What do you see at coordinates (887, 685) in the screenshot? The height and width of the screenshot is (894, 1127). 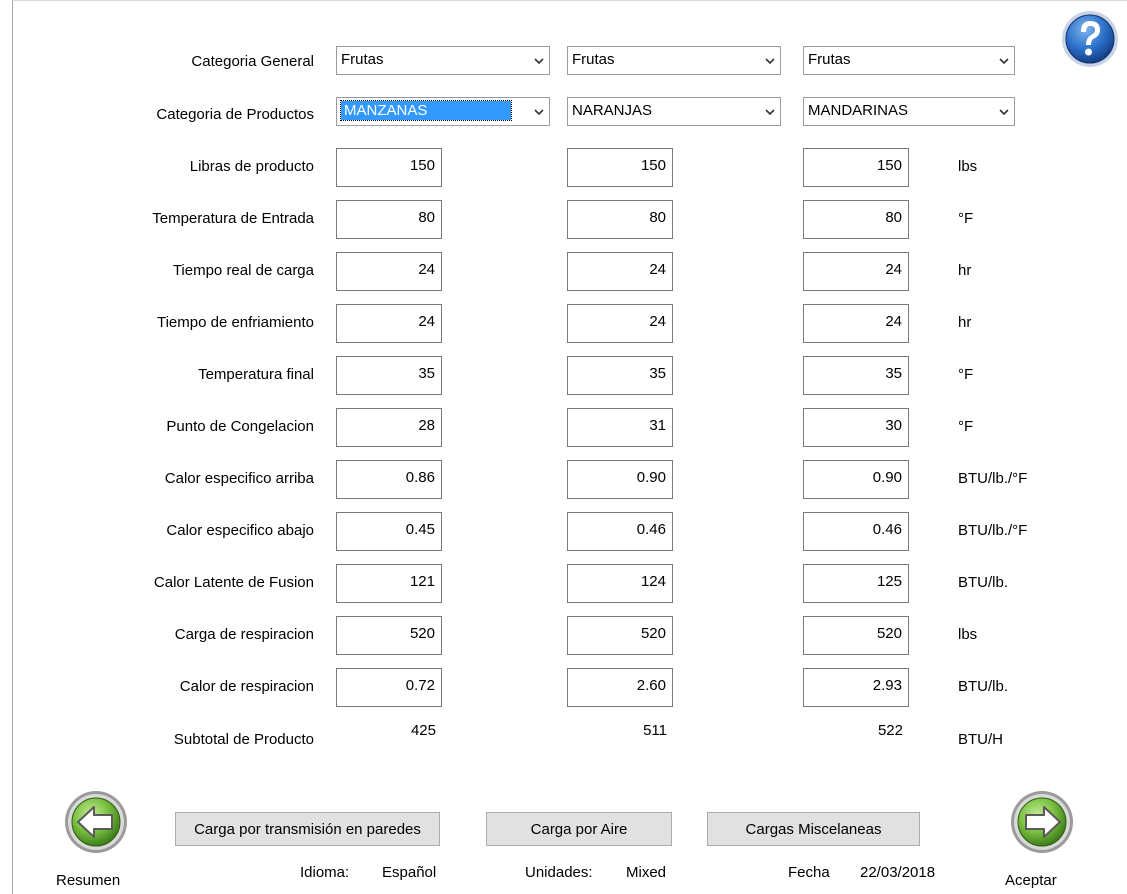 I see `input-value: 2.93` at bounding box center [887, 685].